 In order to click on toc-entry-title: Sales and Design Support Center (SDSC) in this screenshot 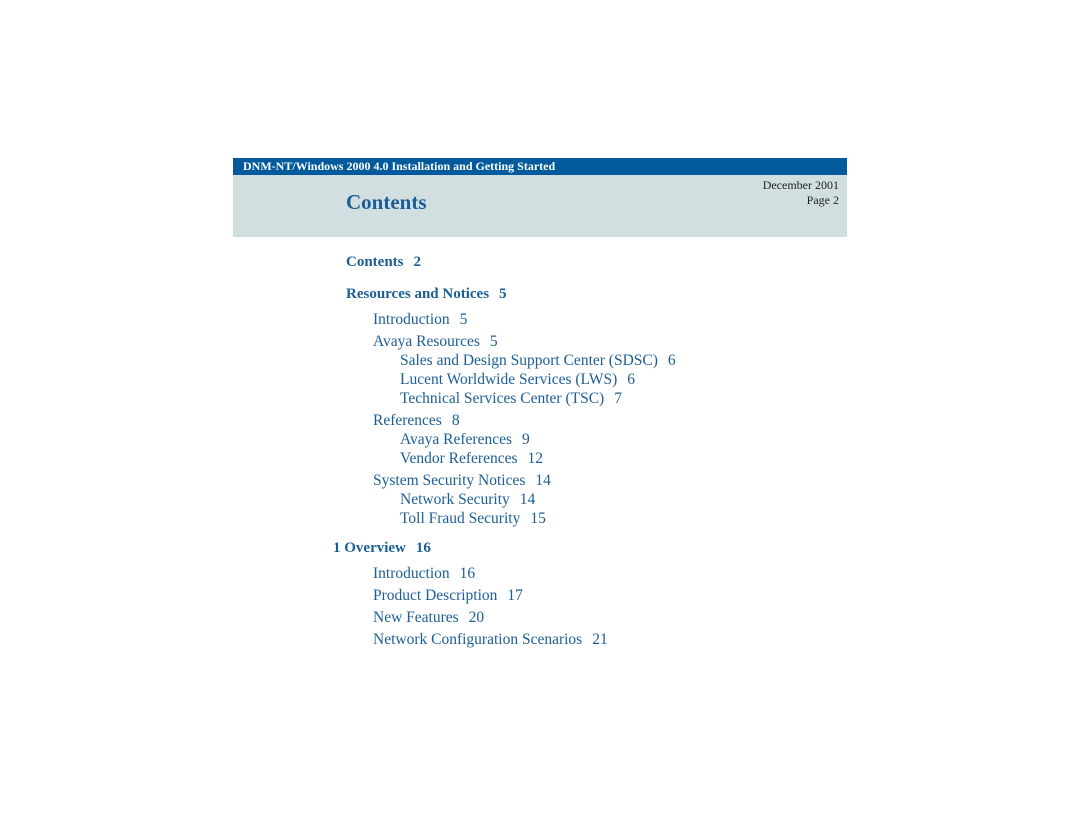, I will do `click(529, 360)`.